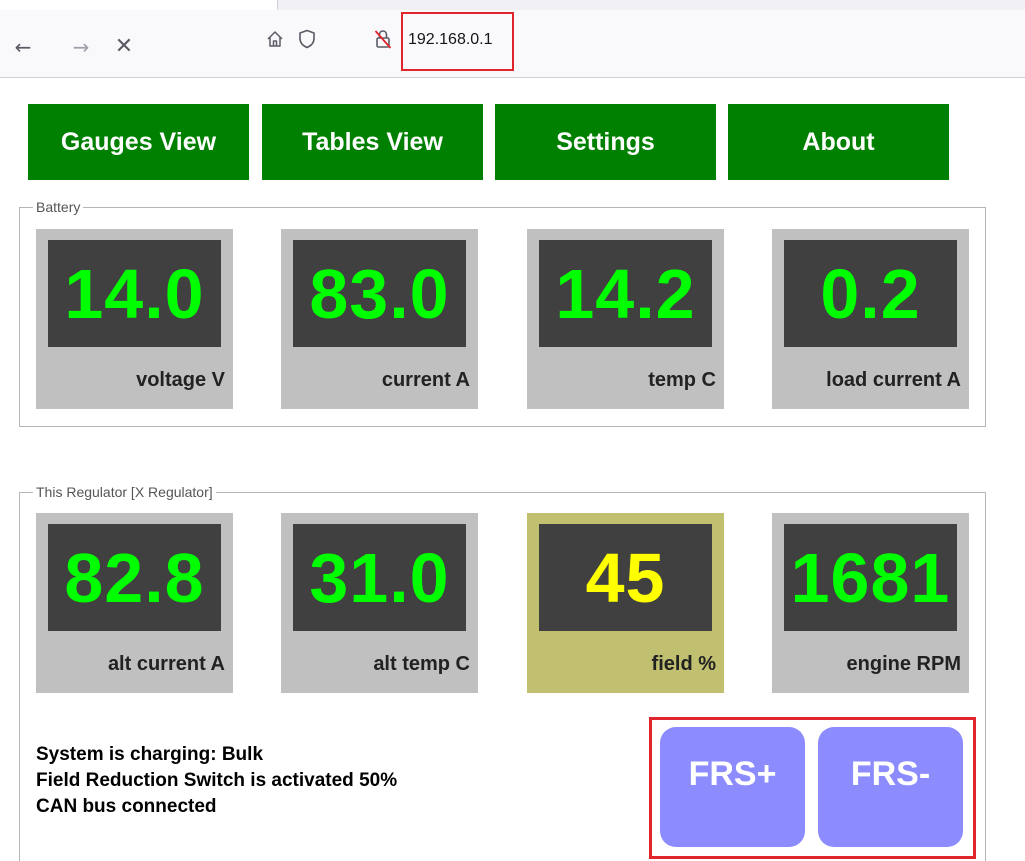 The image size is (1025, 861). I want to click on gauge-label: voltage V, so click(180, 380).